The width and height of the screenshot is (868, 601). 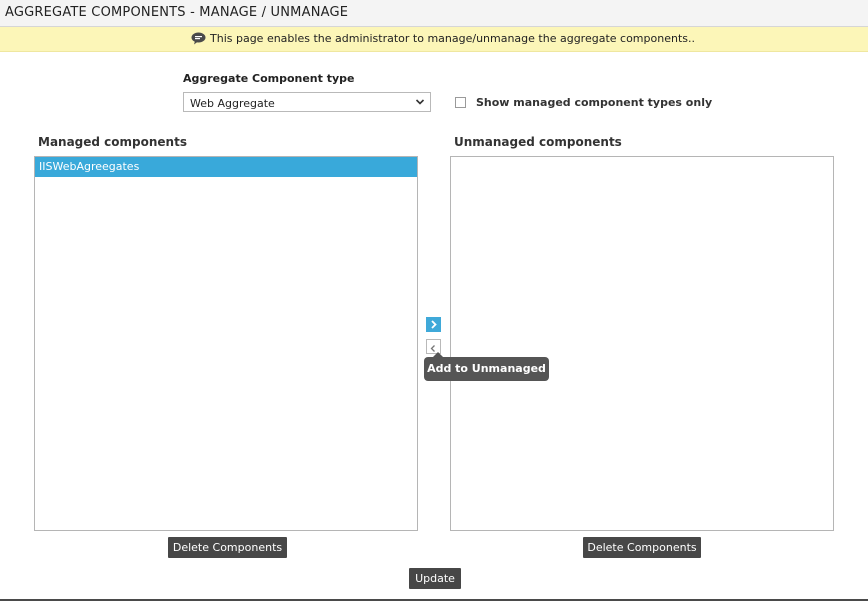 I want to click on unmanaged-components-title: Unmanaged components, so click(x=538, y=142).